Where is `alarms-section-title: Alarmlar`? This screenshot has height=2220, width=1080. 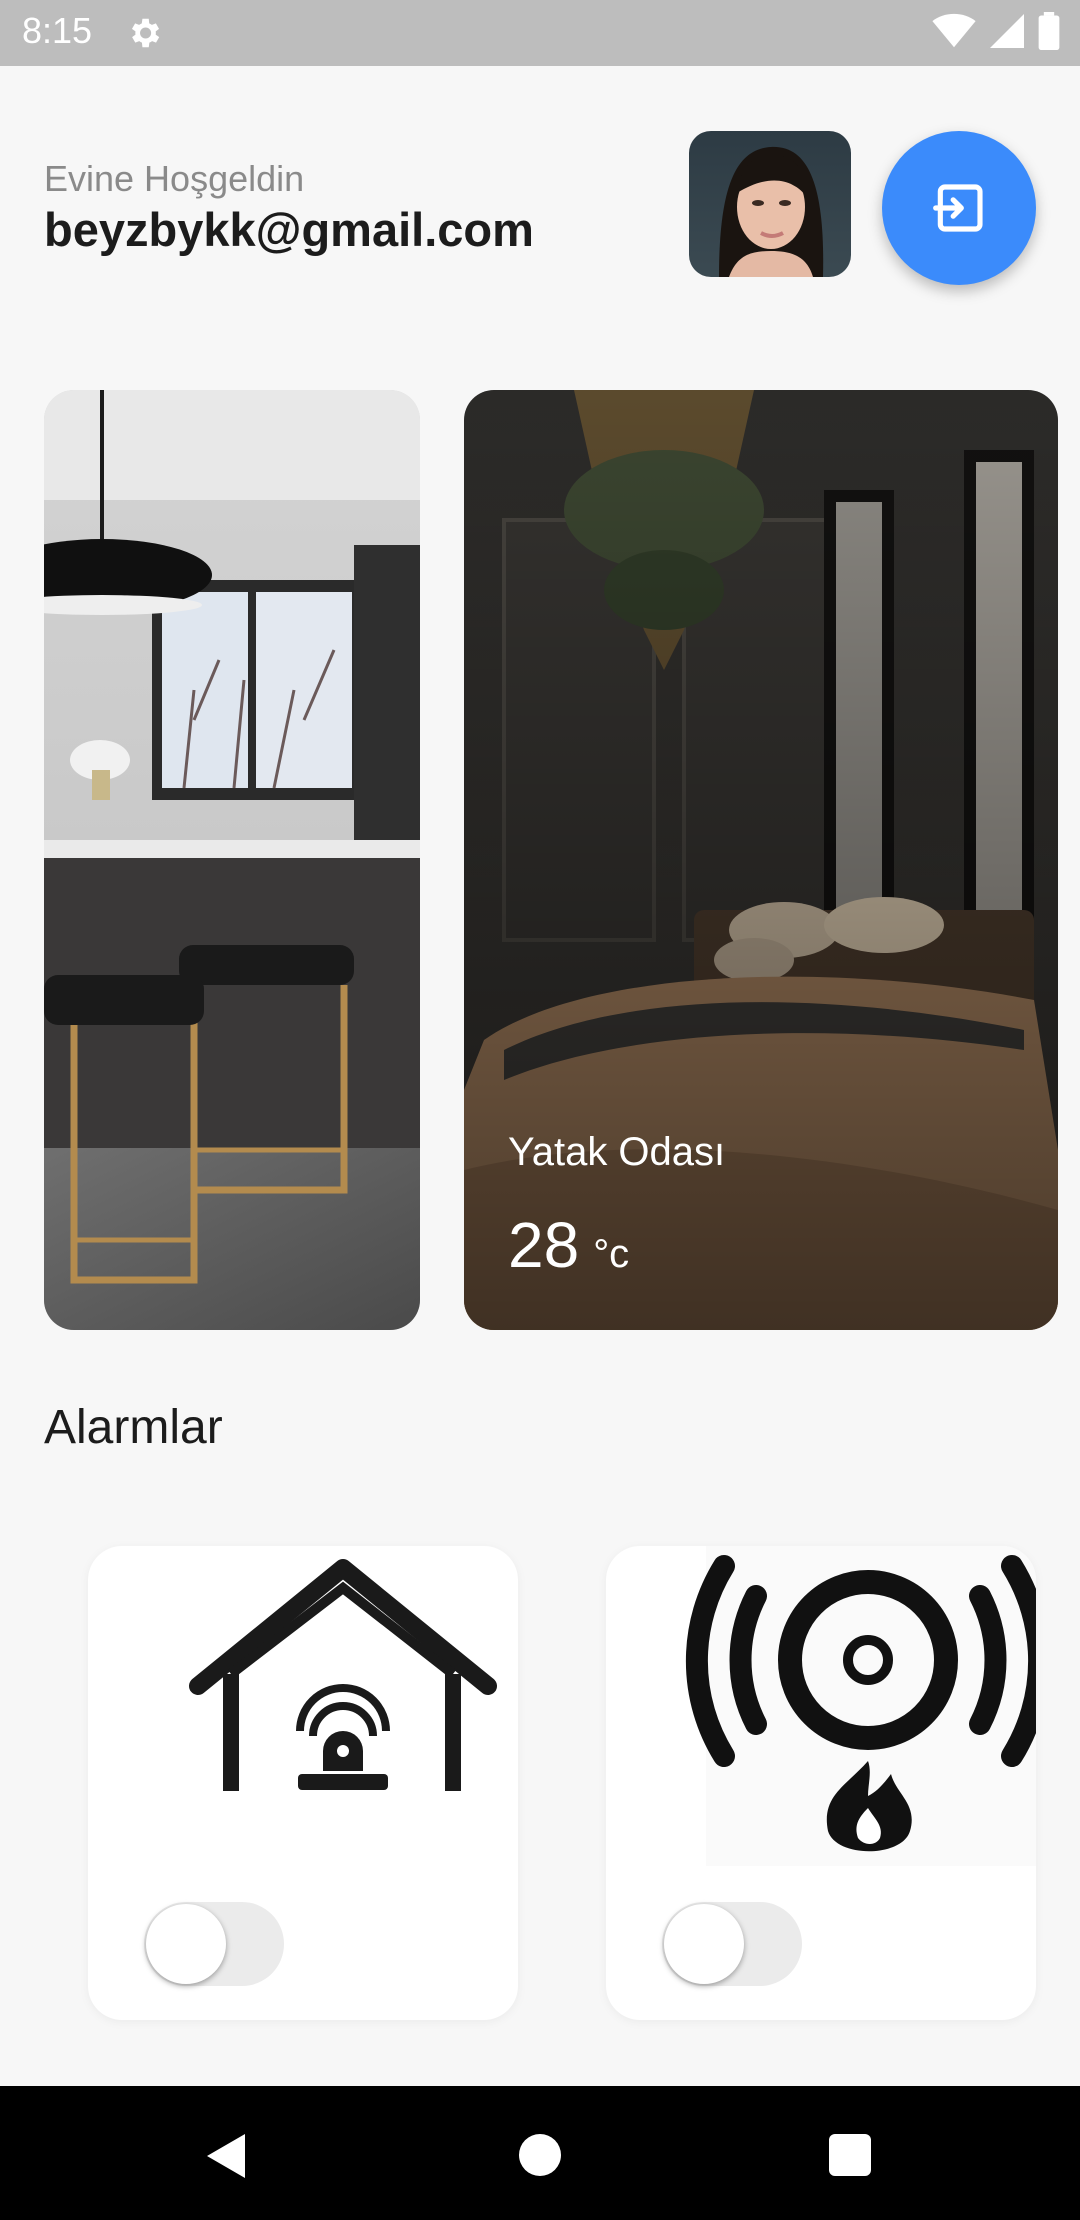
alarms-section-title: Alarmlar is located at coordinates (133, 1427).